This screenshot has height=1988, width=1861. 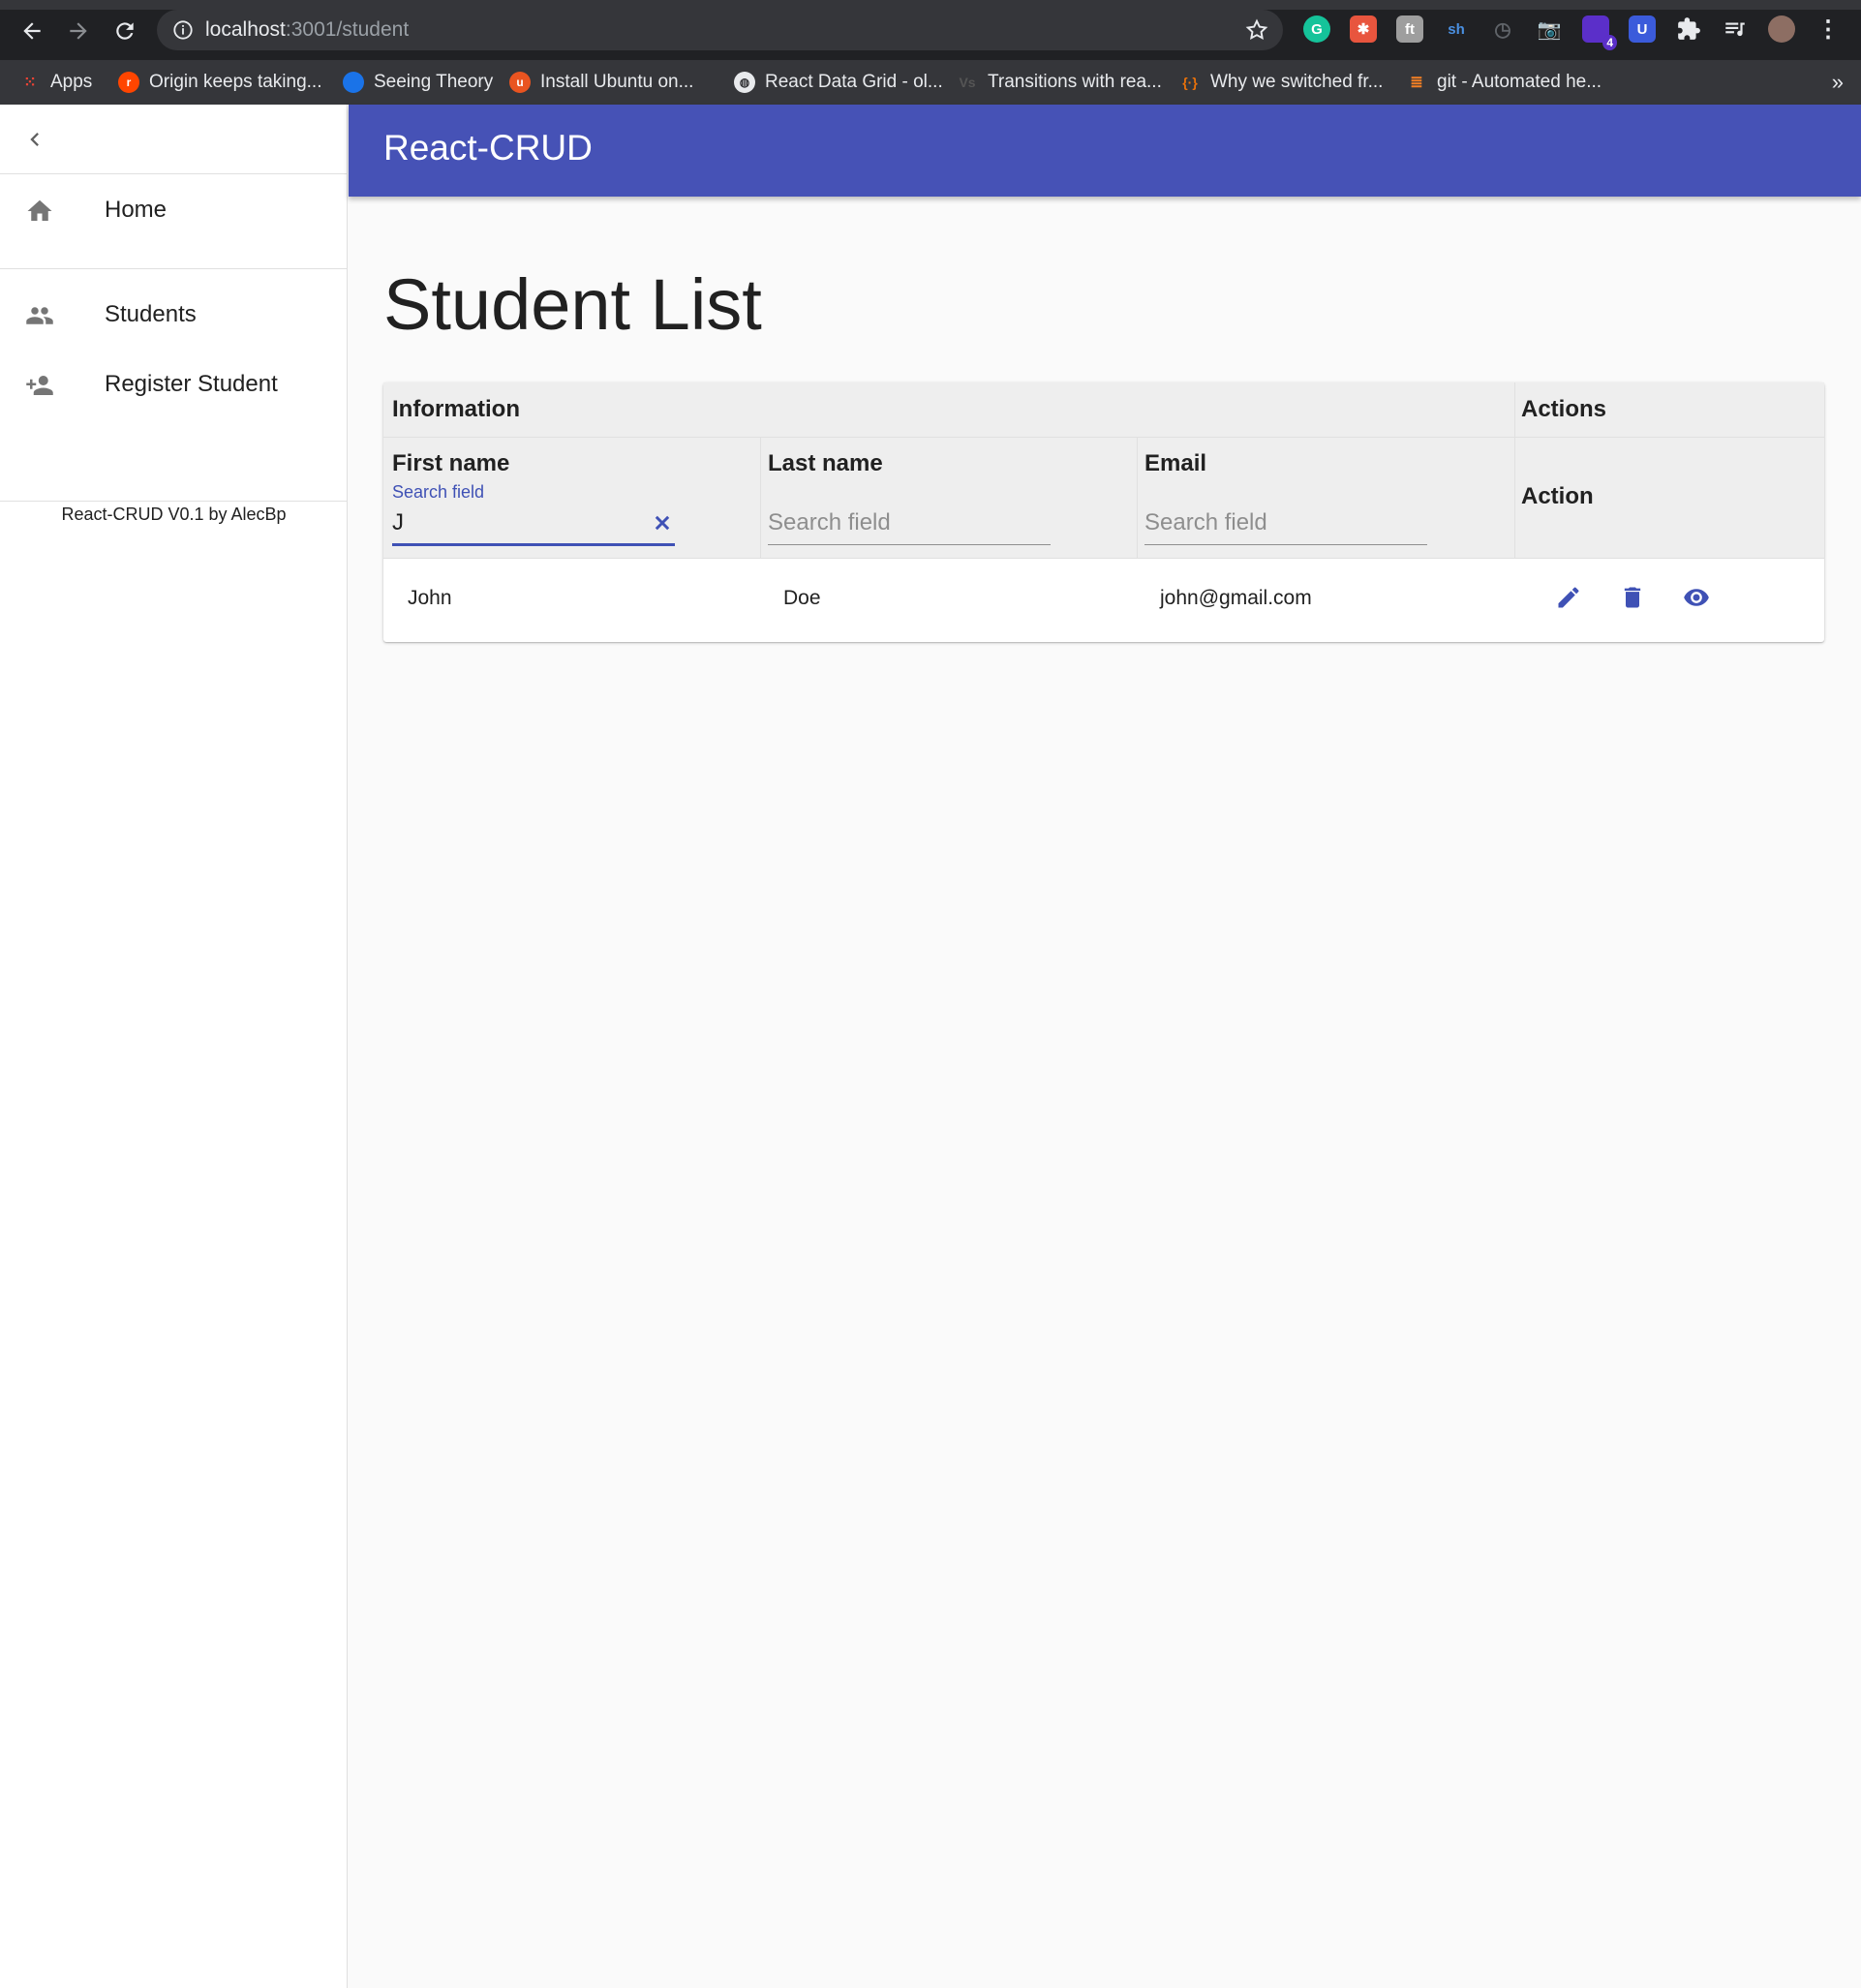 I want to click on cell-email: john@gmail.com, so click(x=1236, y=598).